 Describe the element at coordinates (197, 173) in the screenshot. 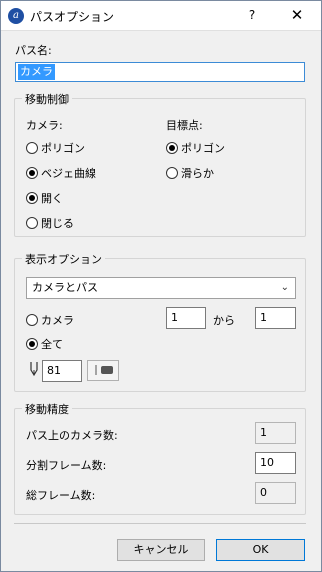

I see `radio-label: 滑らか` at that location.